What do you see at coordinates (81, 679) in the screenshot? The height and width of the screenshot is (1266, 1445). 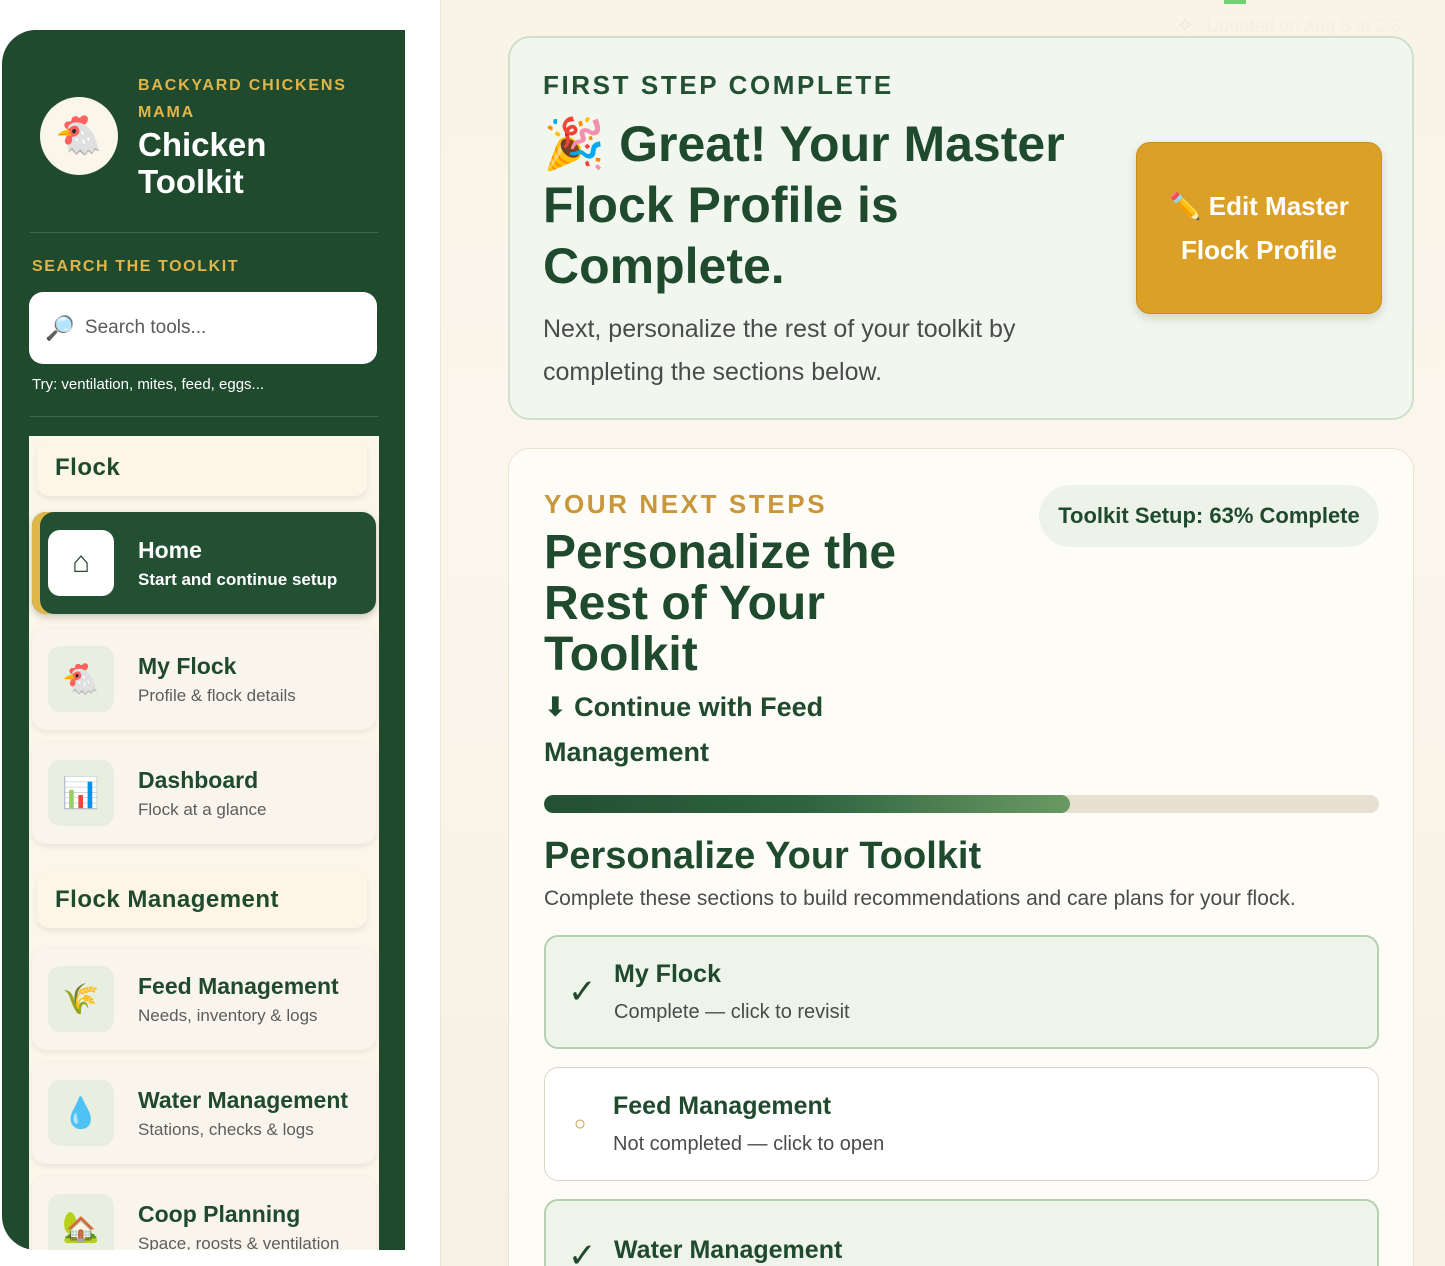 I see `chicken-icon: 🐔` at bounding box center [81, 679].